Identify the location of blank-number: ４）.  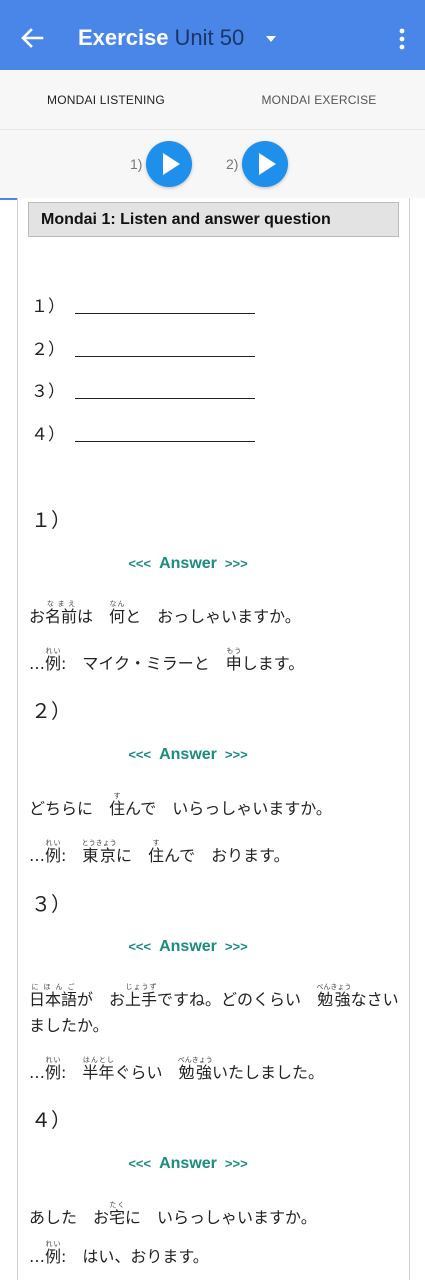
(48, 435).